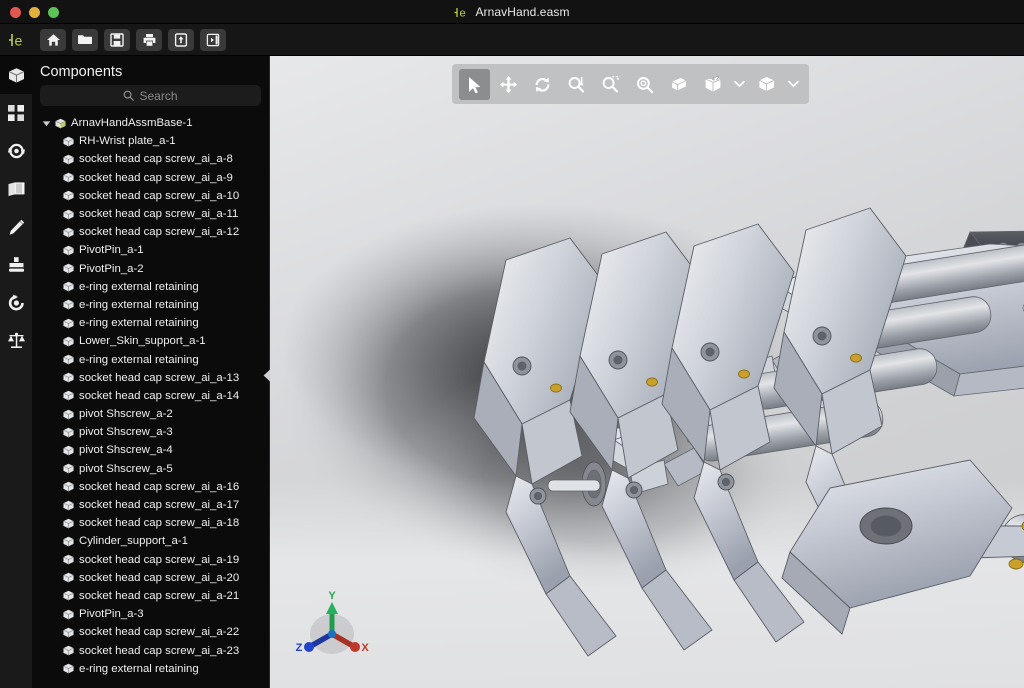 The width and height of the screenshot is (1024, 688). What do you see at coordinates (16, 303) in the screenshot?
I see `rail-item-rotate-view` at bounding box center [16, 303].